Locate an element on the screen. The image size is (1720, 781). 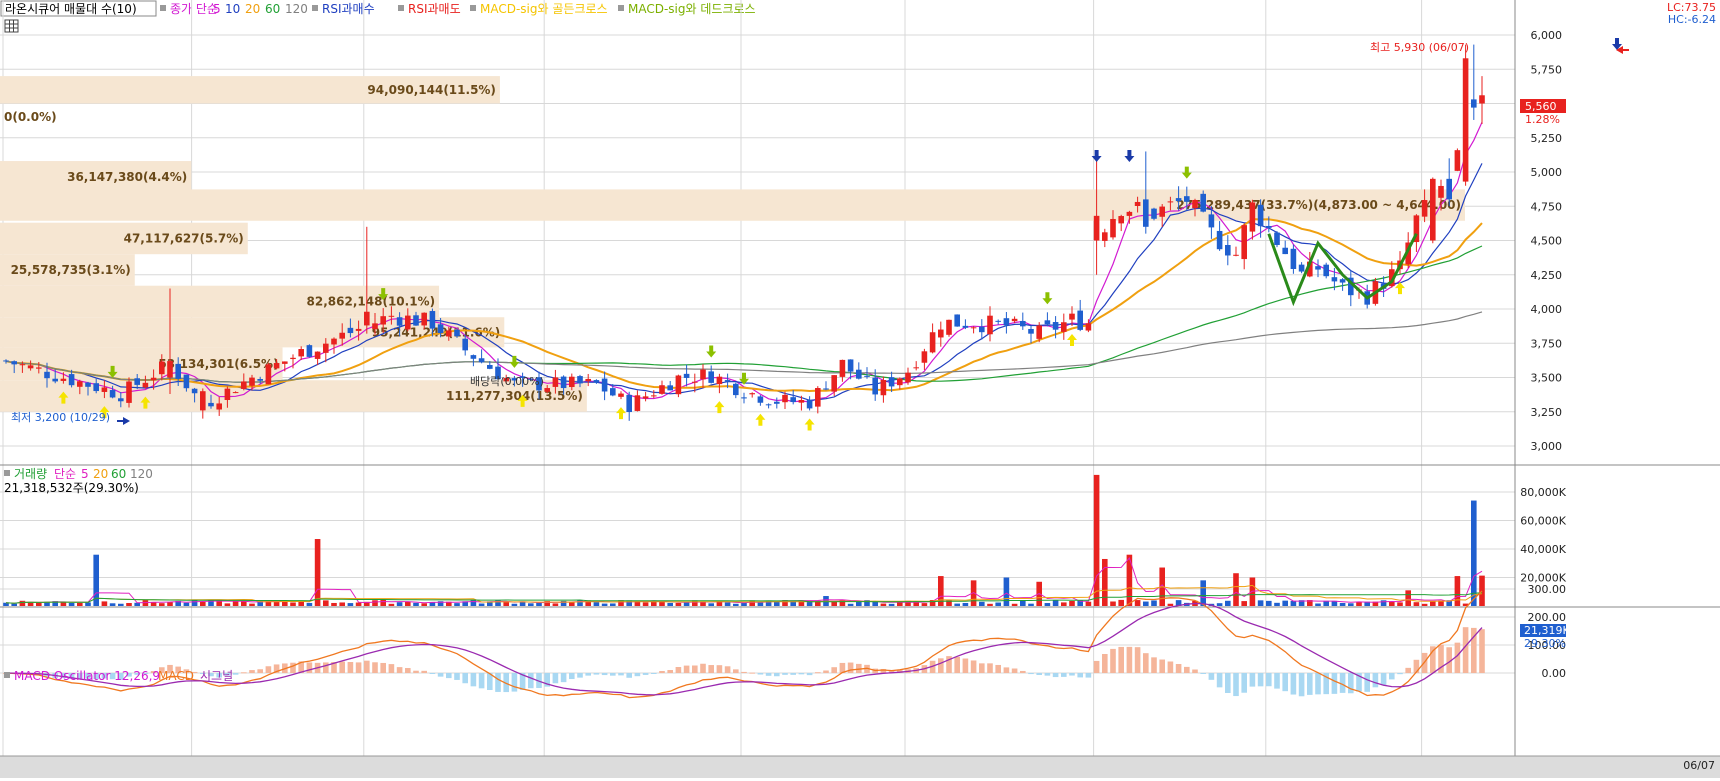
volume-tick-label: 80,000K is located at coordinates (1543, 492).